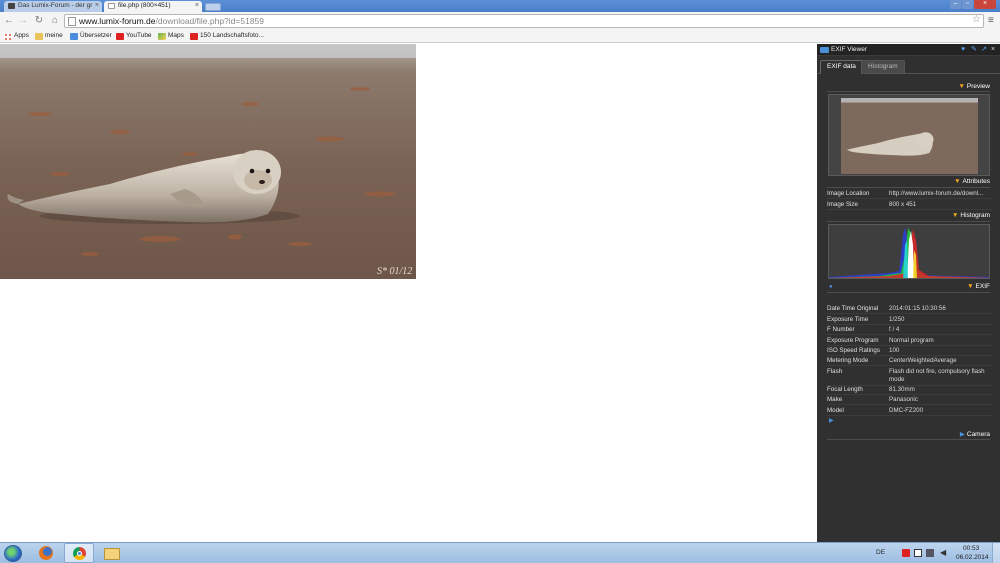 This screenshot has width=1000, height=563. I want to click on explorer-icon, so click(112, 554).